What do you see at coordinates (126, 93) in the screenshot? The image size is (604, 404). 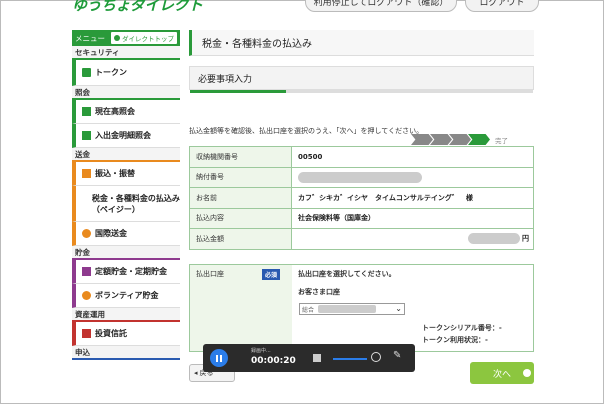 I see `section-inquiry: 照会` at bounding box center [126, 93].